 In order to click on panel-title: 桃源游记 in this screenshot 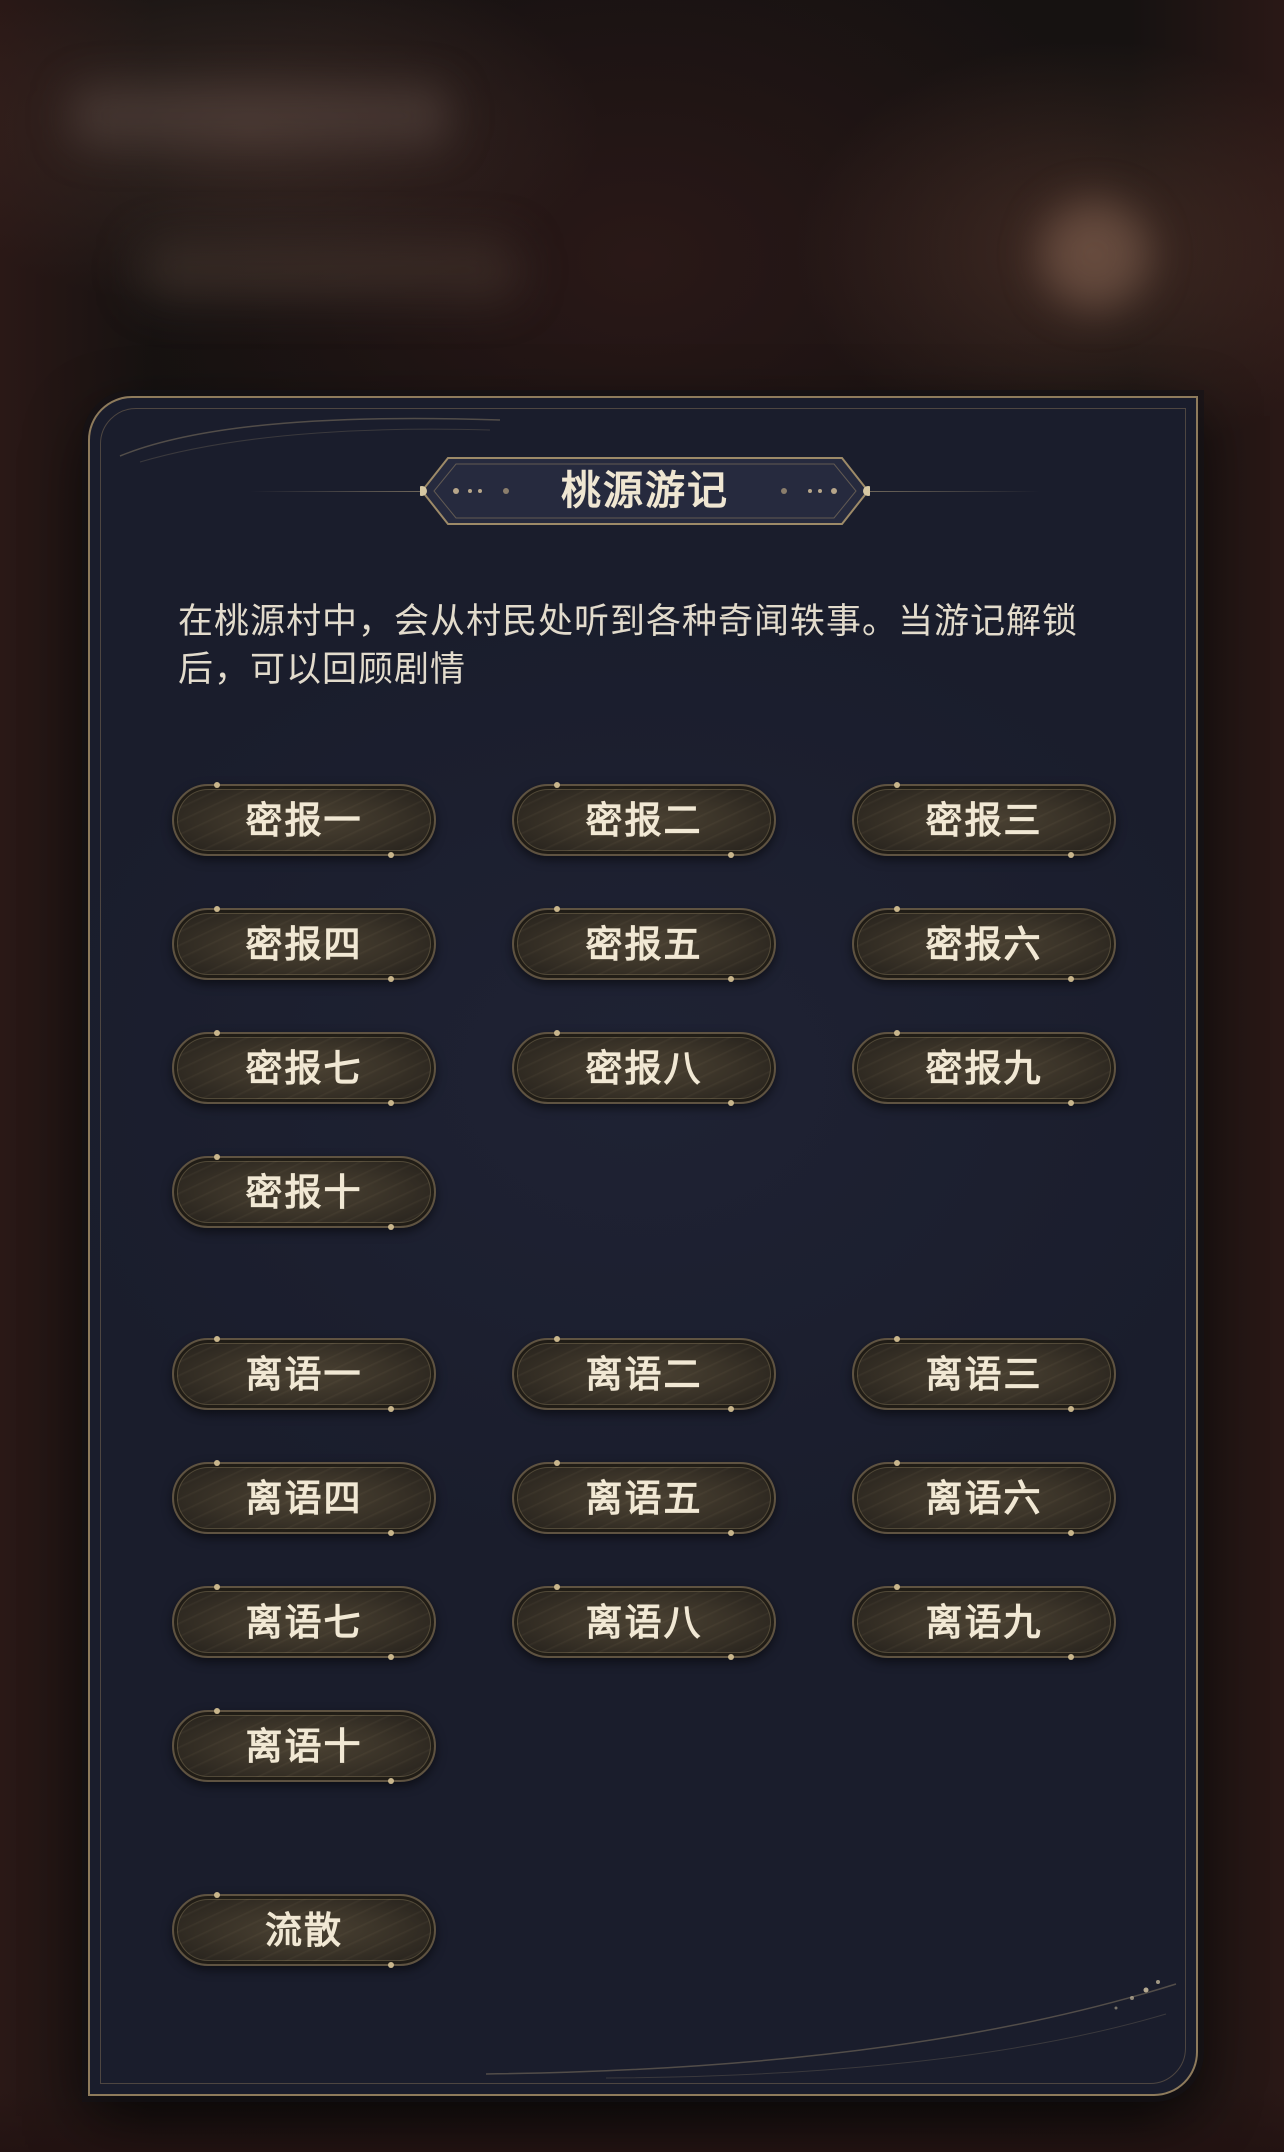, I will do `click(645, 490)`.